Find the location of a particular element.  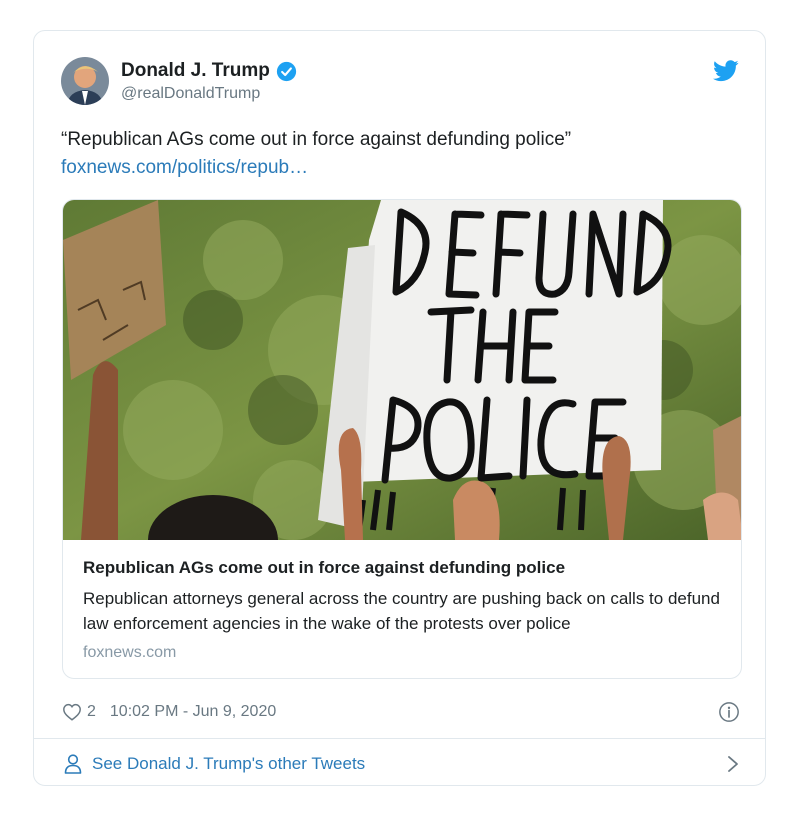

link-card-domain: foxnews.com is located at coordinates (130, 652).